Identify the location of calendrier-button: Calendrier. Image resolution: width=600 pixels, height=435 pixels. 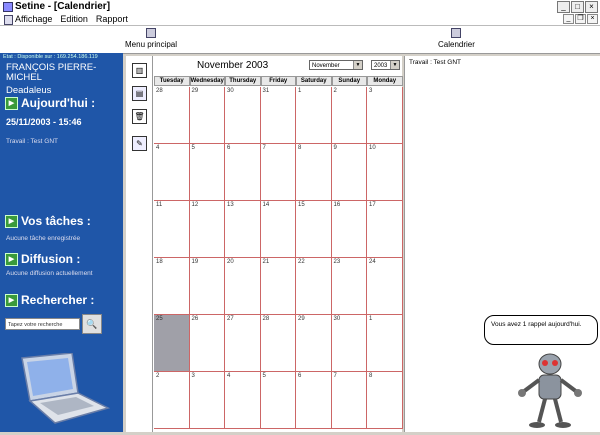
(456, 38).